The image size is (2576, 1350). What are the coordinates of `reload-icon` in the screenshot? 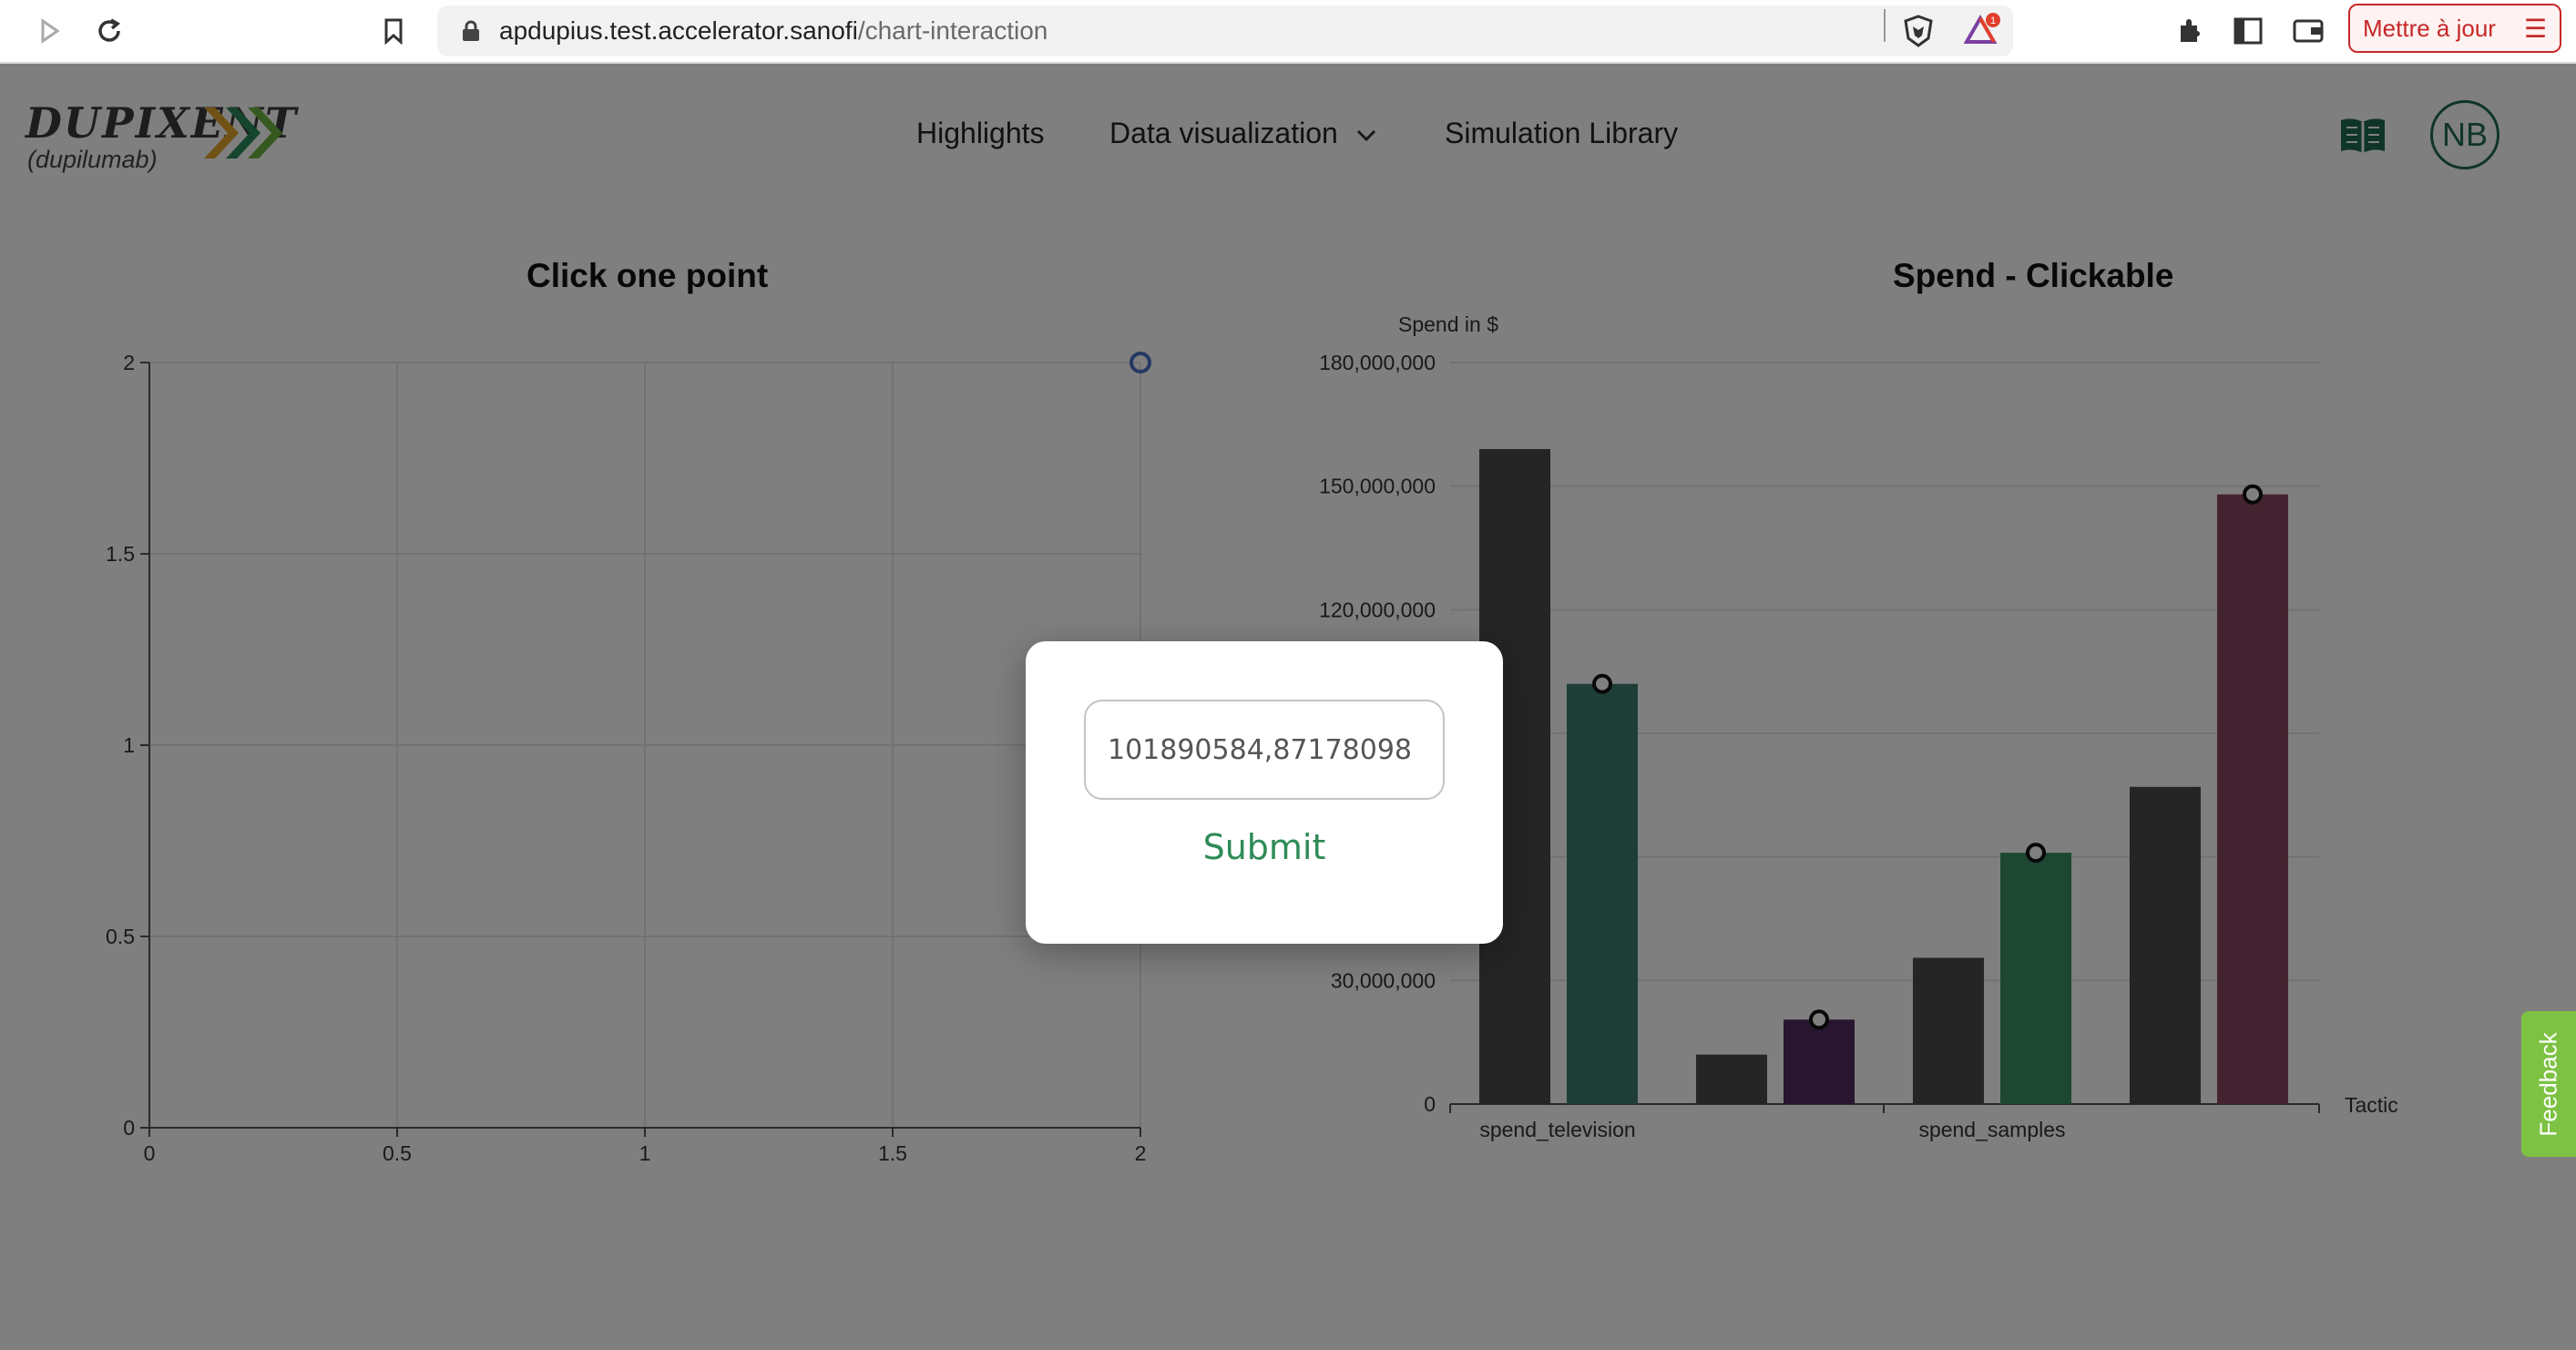 It's located at (109, 31).